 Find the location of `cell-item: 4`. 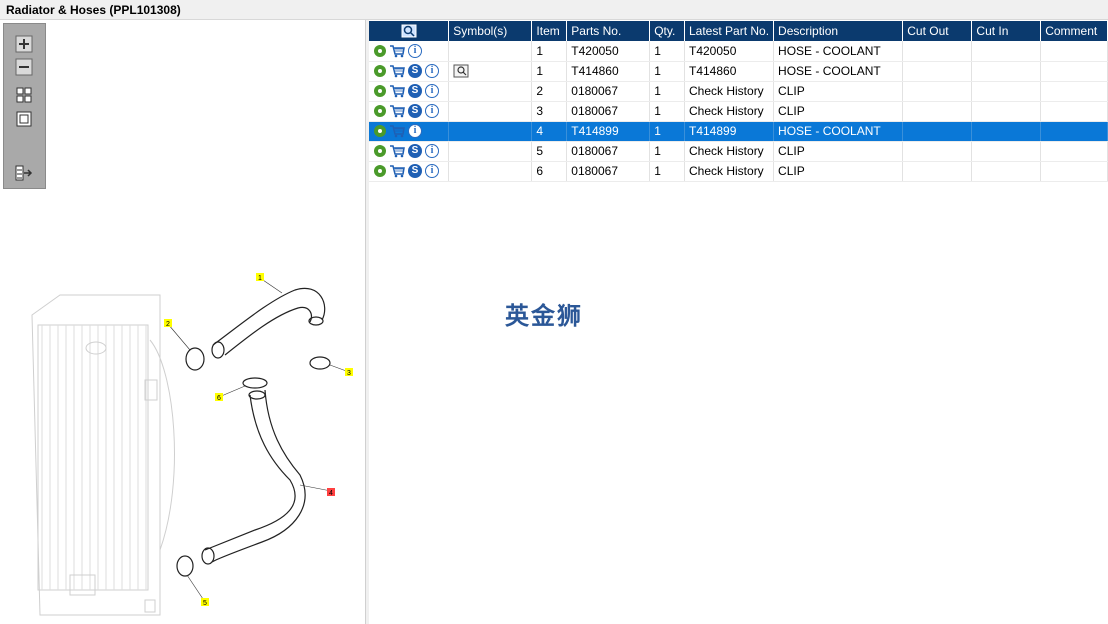

cell-item: 4 is located at coordinates (549, 131).